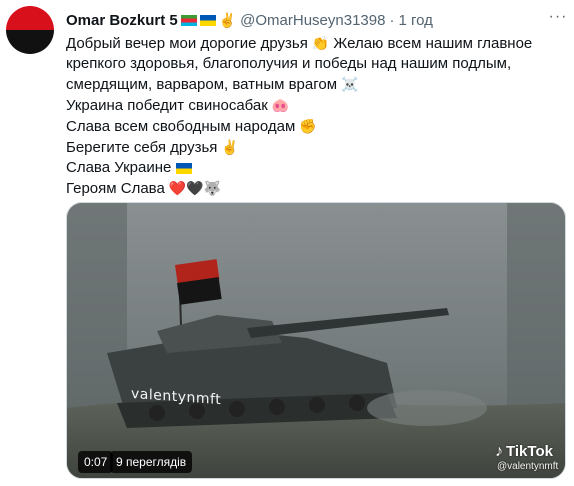 Image resolution: width=574 pixels, height=486 pixels. I want to click on video-views-badge: 9 переглядів, so click(151, 462).